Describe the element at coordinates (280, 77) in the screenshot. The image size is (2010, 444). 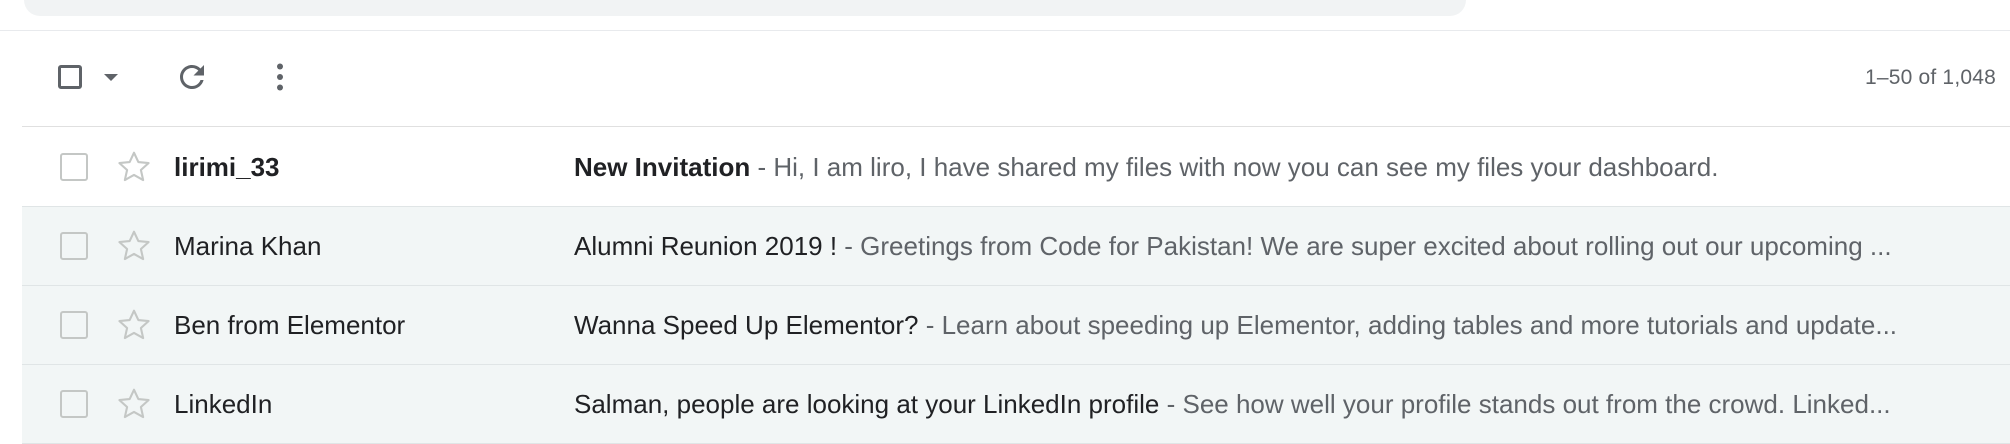
I see `more-vert-icon` at that location.